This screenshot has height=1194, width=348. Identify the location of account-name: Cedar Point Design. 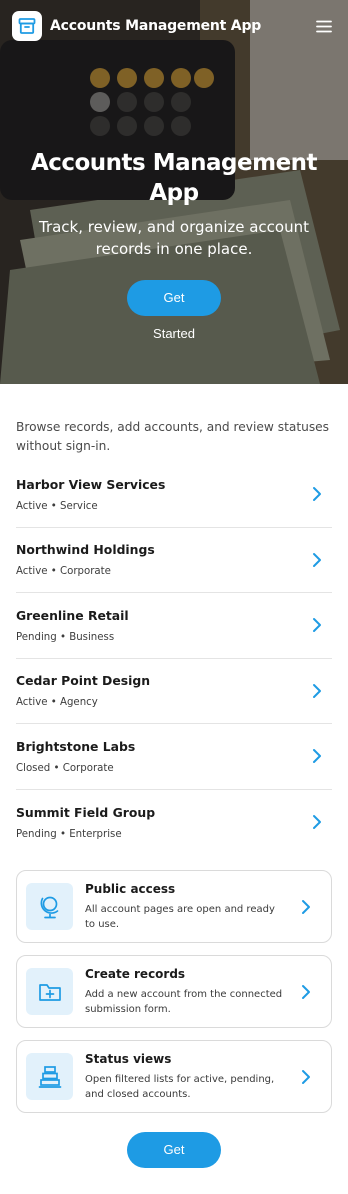
(83, 681).